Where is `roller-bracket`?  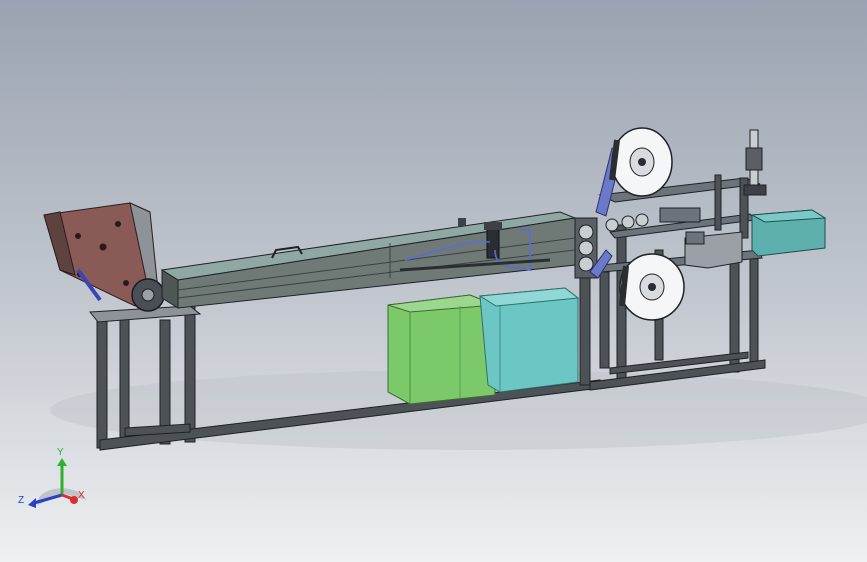 roller-bracket is located at coordinates (680, 215).